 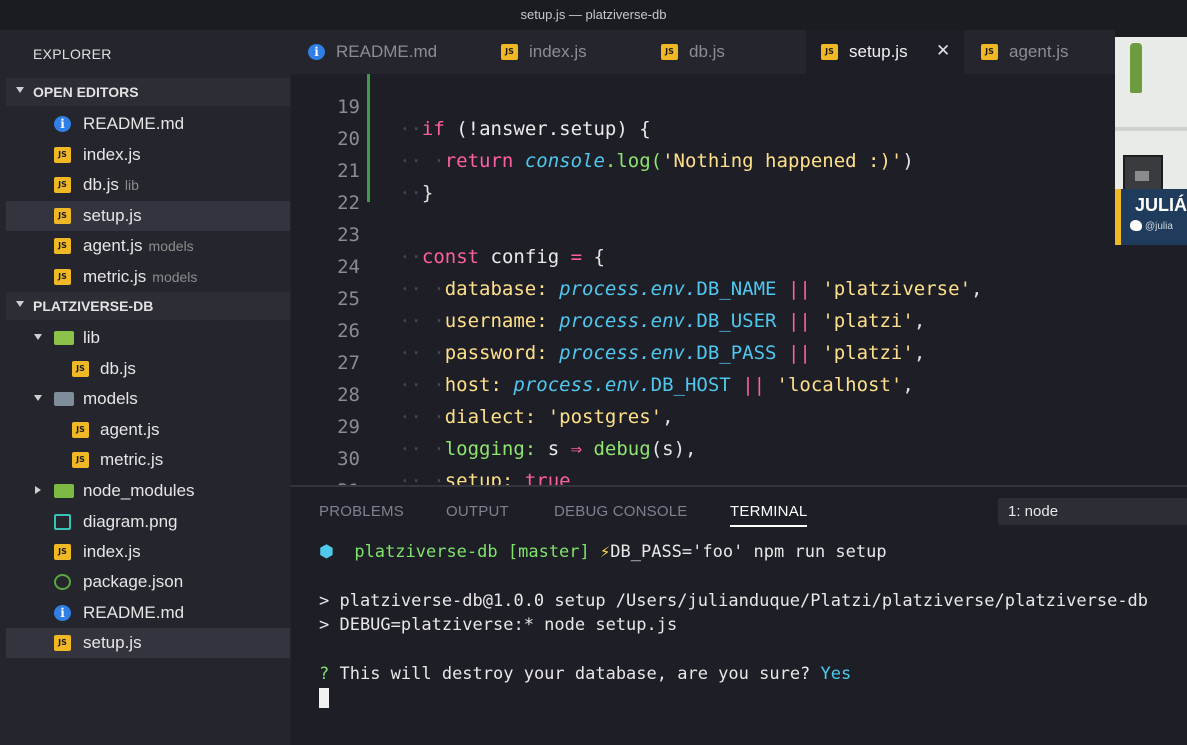 I want to click on code-line: 28 ·· ·dialect: 'postgres',, so click(x=505, y=406).